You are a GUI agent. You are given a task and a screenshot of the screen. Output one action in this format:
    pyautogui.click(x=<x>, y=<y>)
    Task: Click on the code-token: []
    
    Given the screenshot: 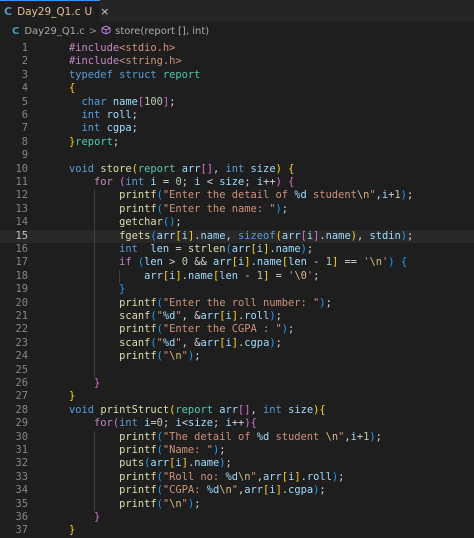 What is the action you would take?
    pyautogui.click(x=206, y=168)
    